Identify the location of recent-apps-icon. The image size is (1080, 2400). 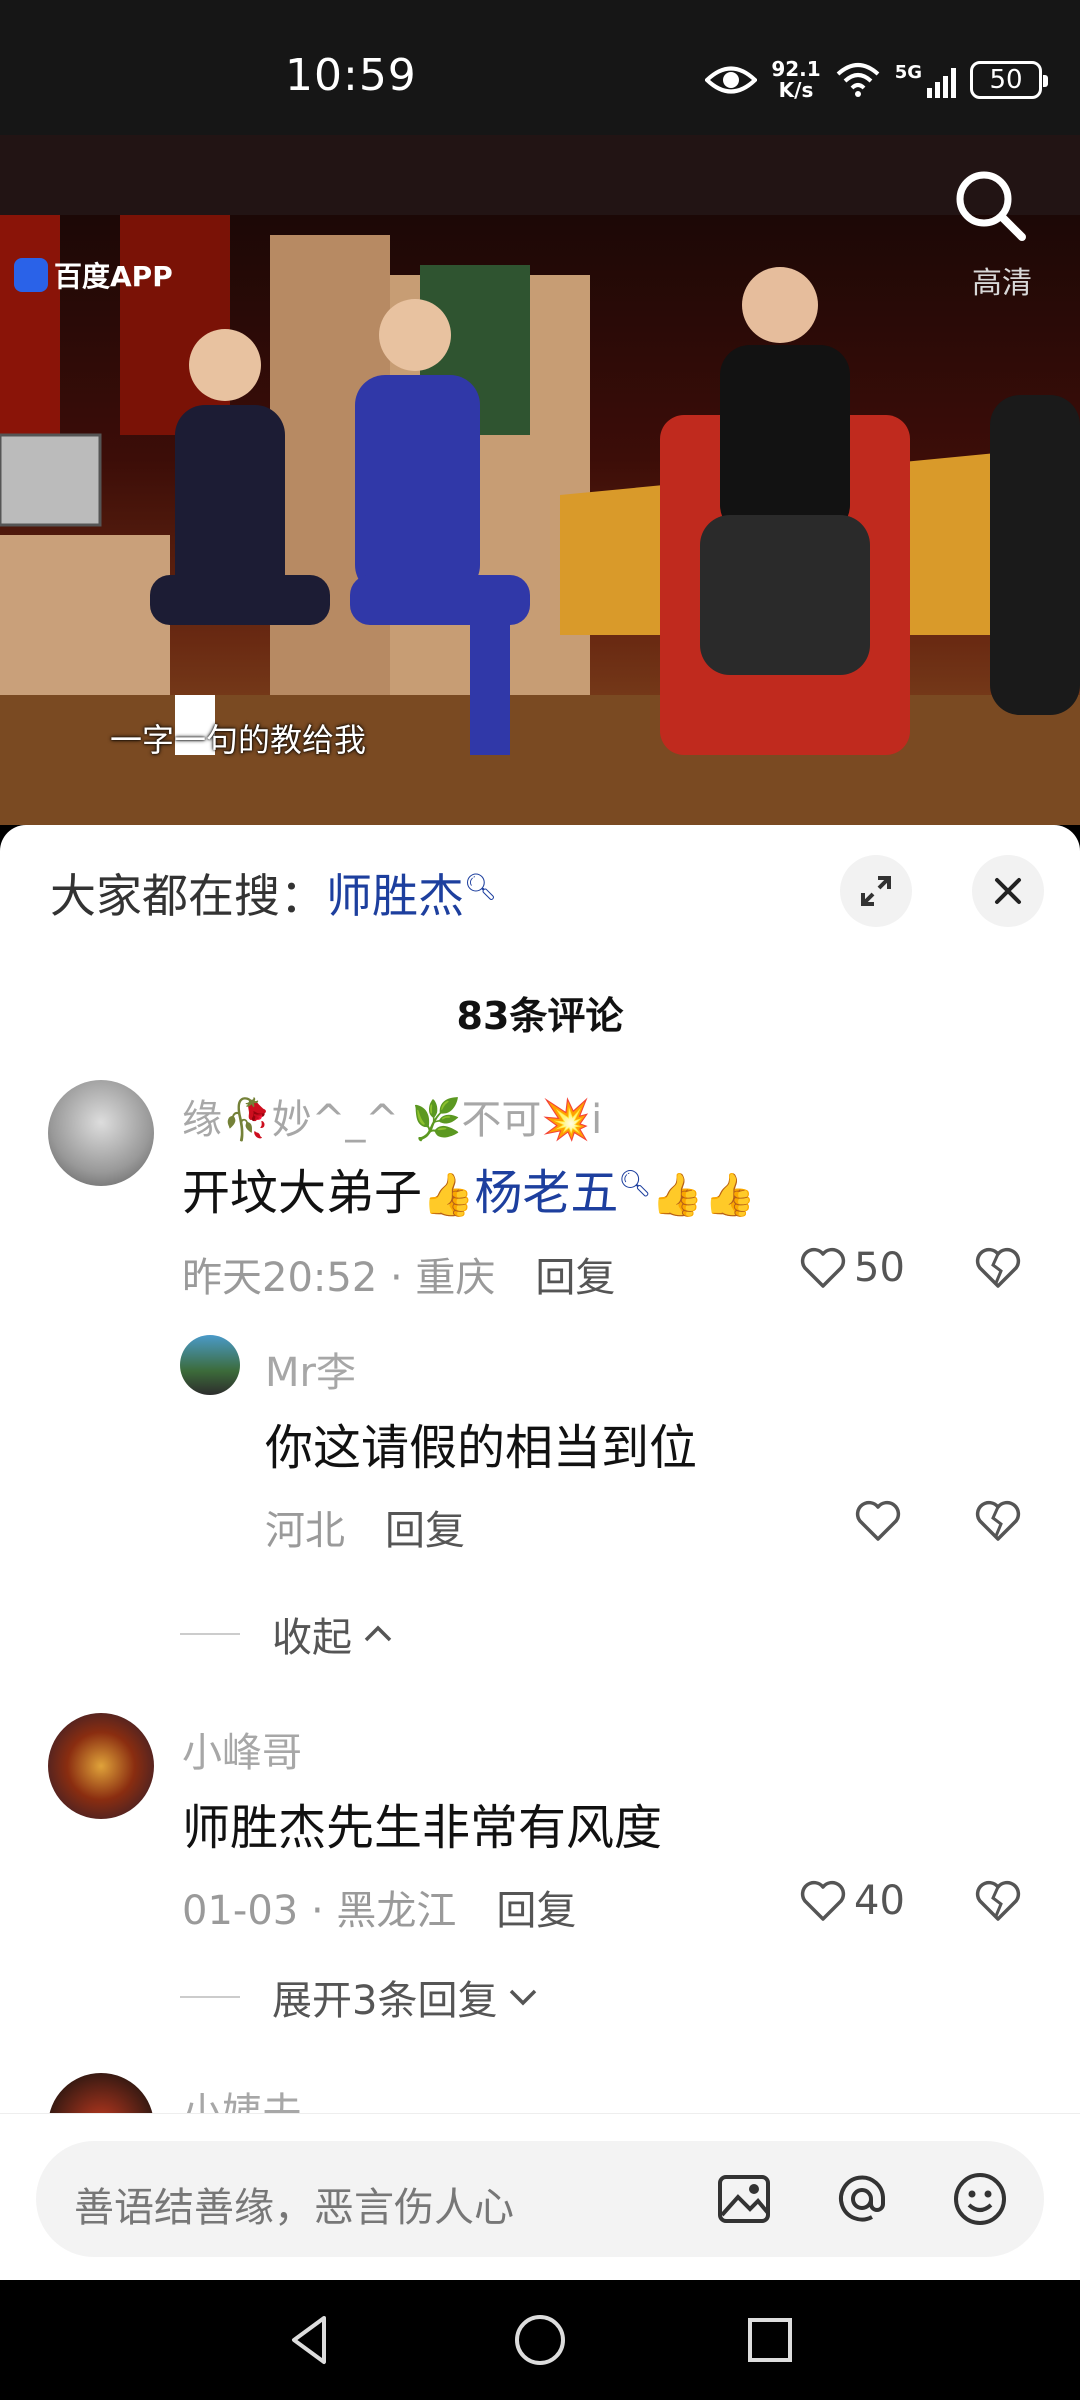
(770, 2340).